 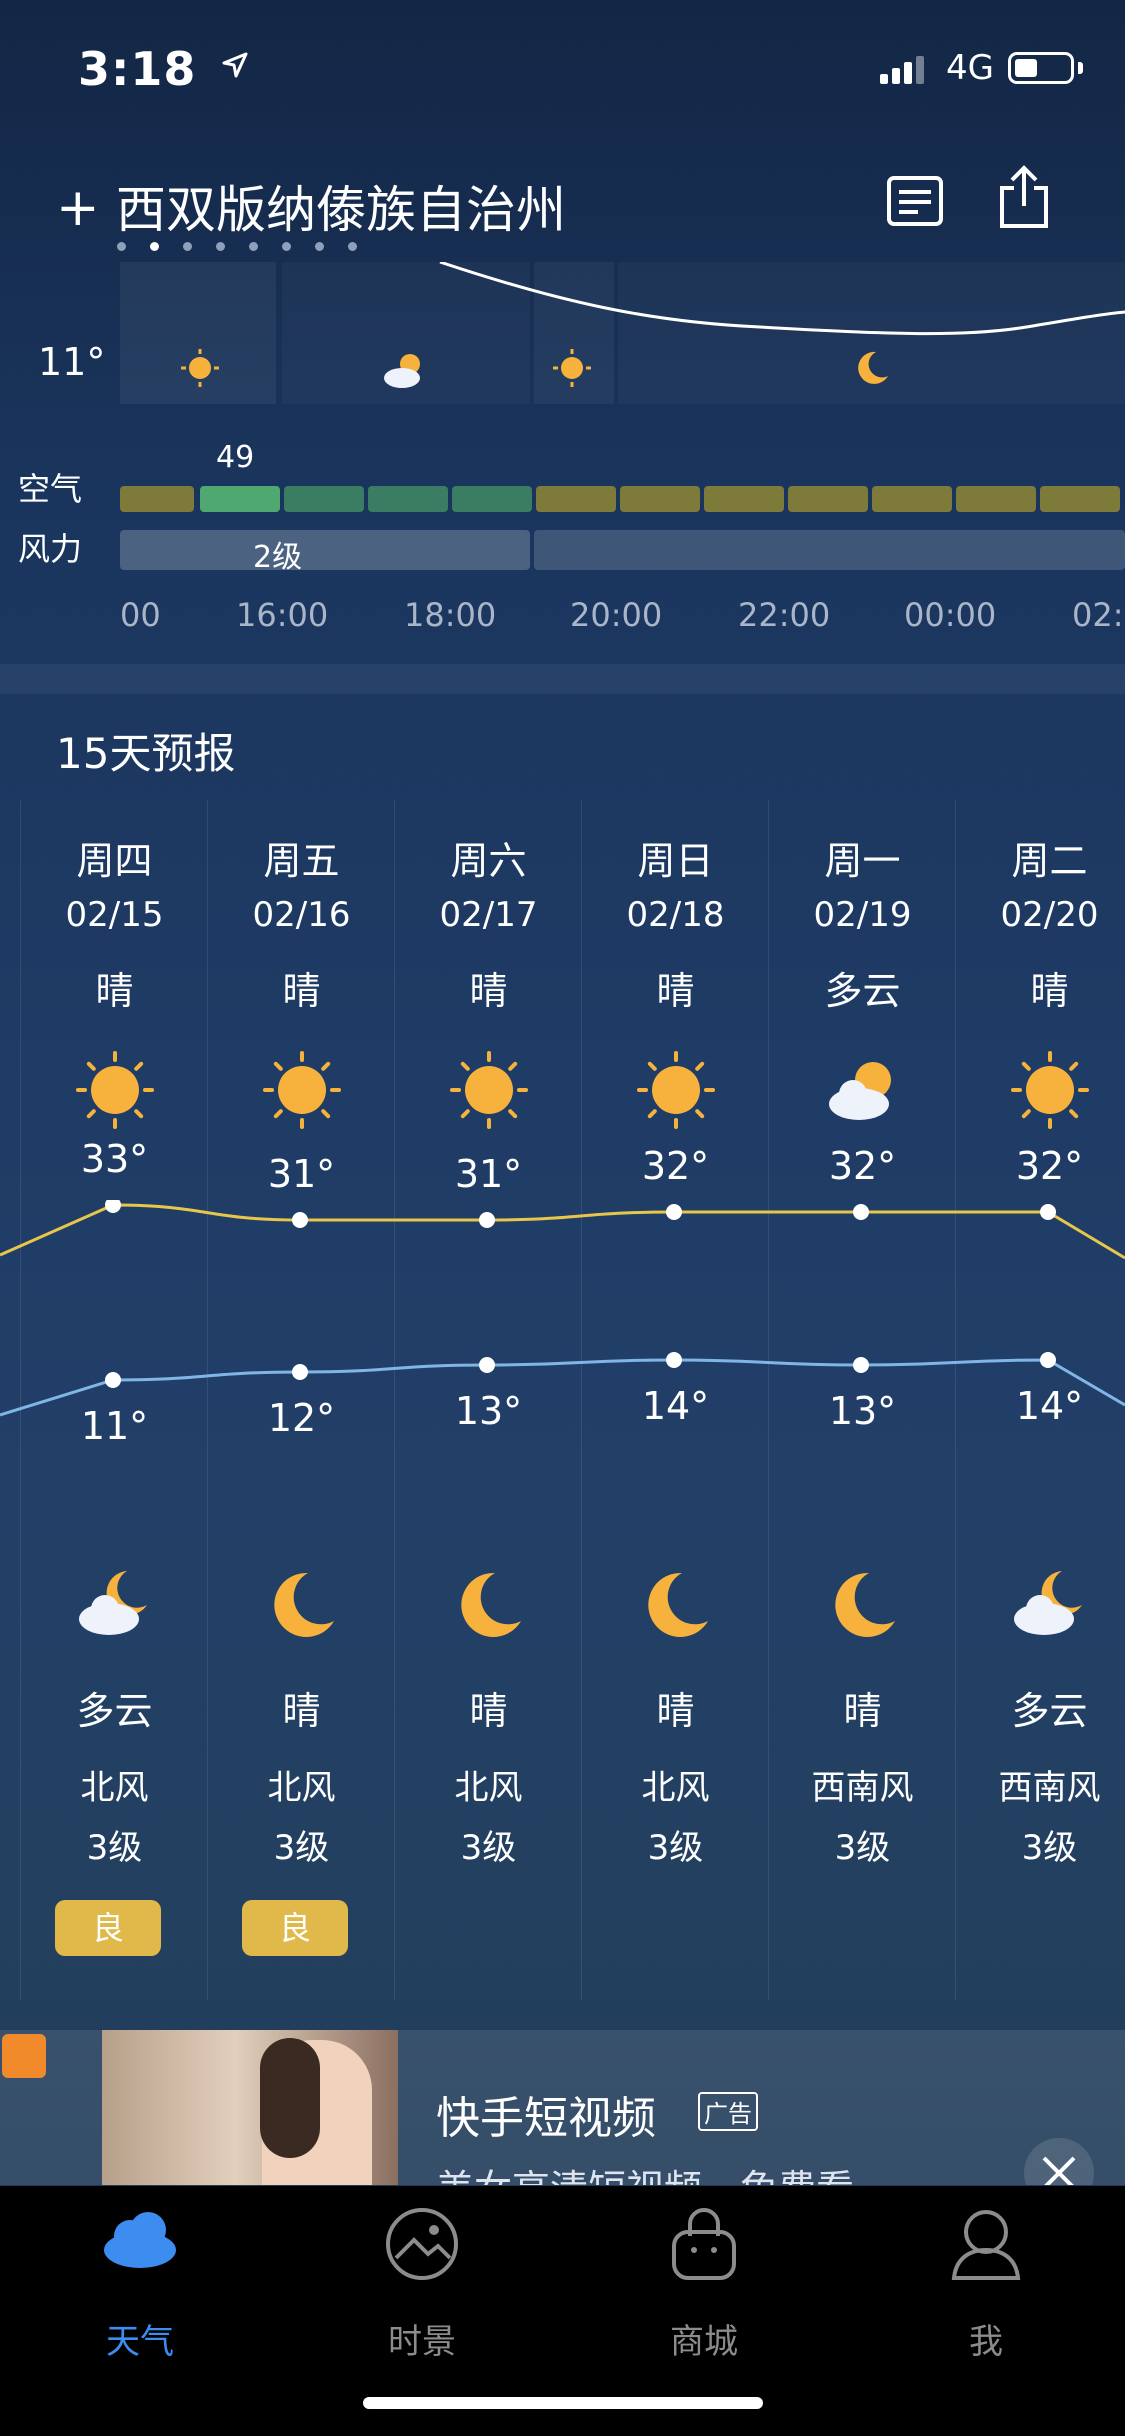 What do you see at coordinates (675, 861) in the screenshot?
I see `day-name: 周日` at bounding box center [675, 861].